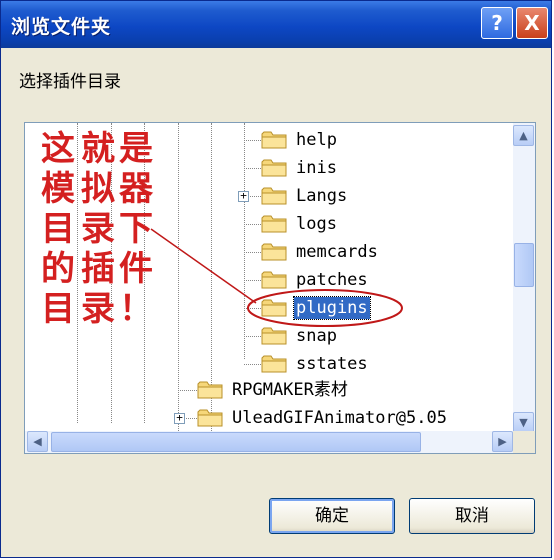  I want to click on annotation-pointer, so click(276, 277).